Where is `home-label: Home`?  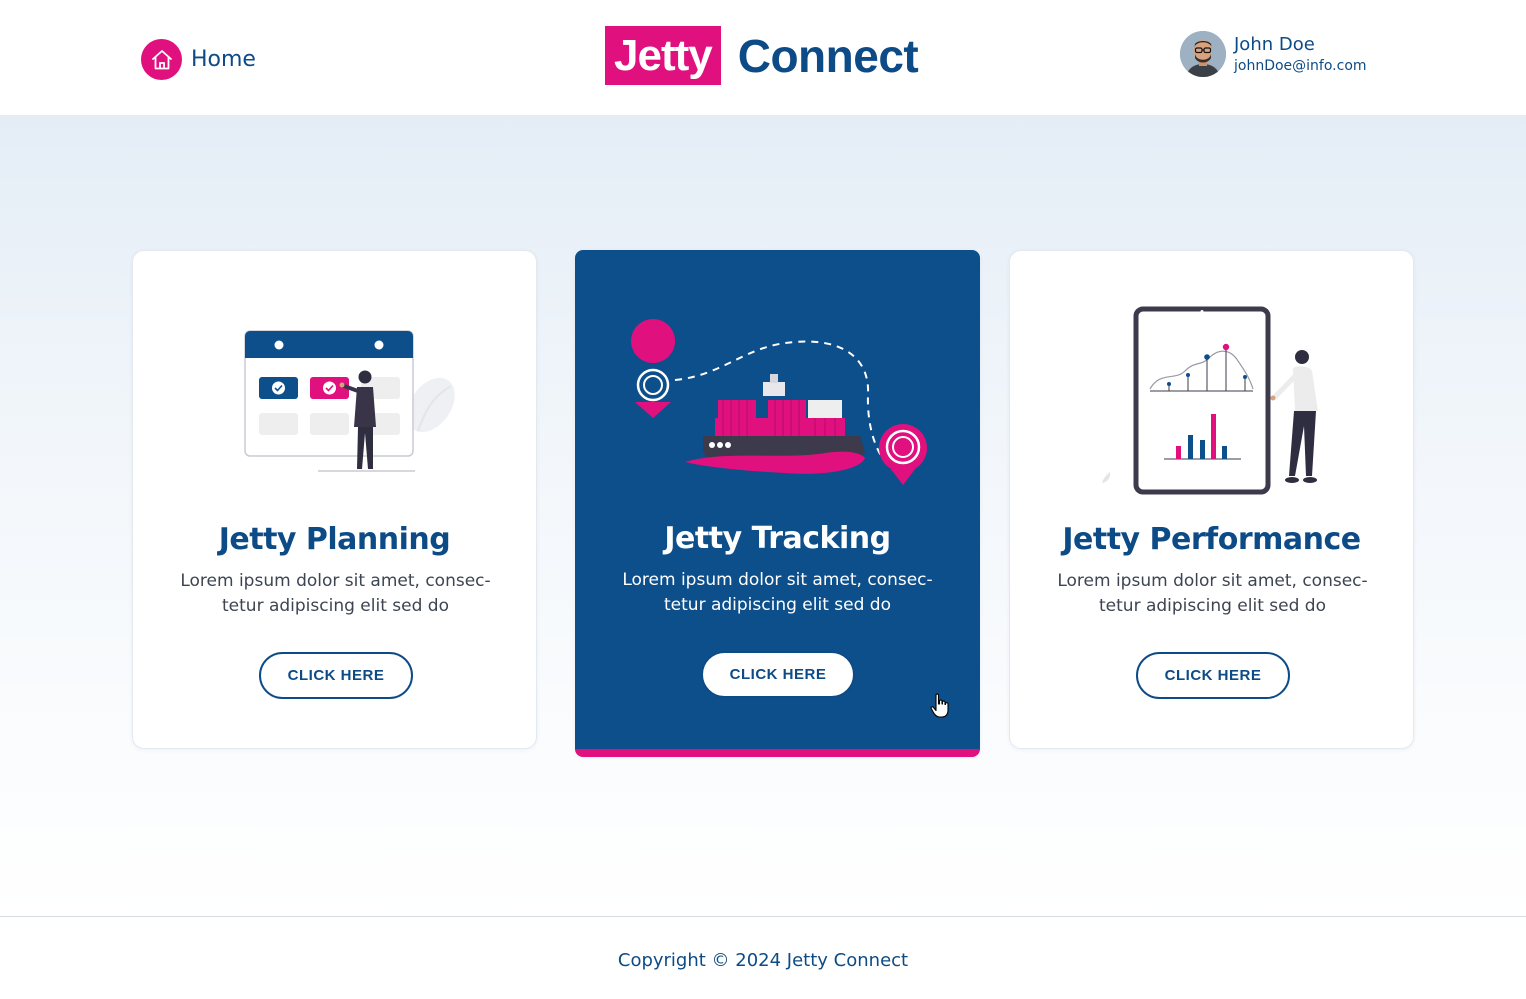 home-label: Home is located at coordinates (223, 59).